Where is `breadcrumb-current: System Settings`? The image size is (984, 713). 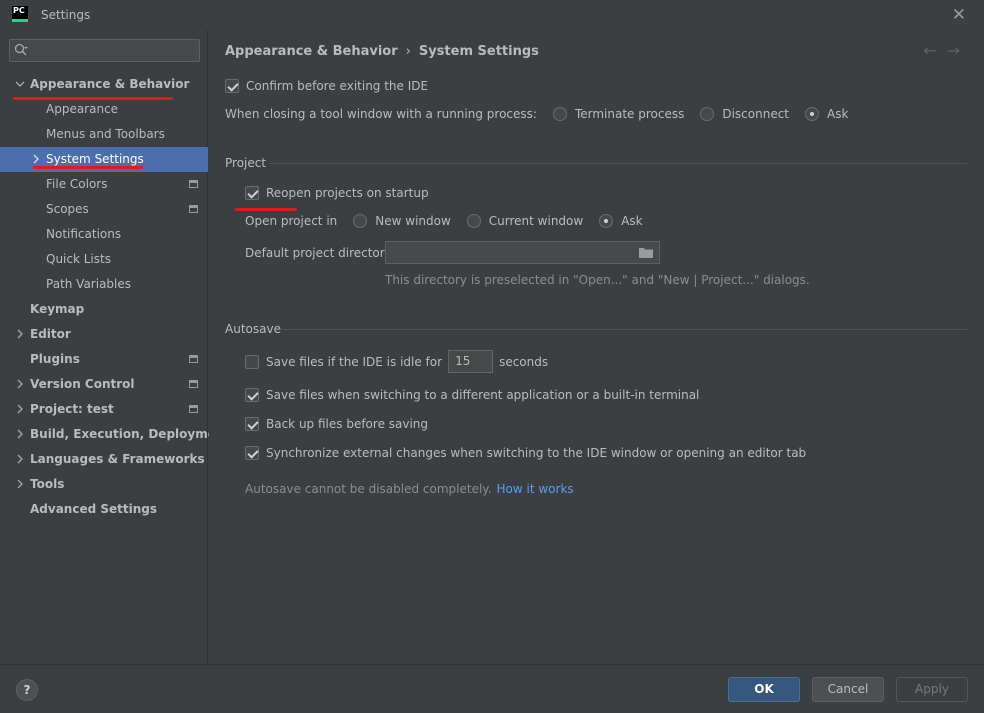 breadcrumb-current: System Settings is located at coordinates (478, 51).